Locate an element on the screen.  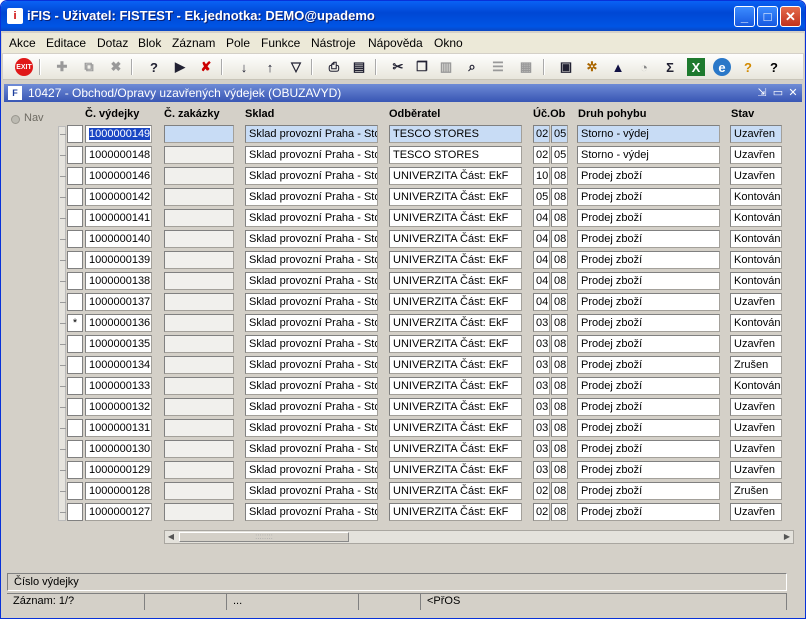
cislo-vydejky-field: 1000000133 is located at coordinates (118, 386).